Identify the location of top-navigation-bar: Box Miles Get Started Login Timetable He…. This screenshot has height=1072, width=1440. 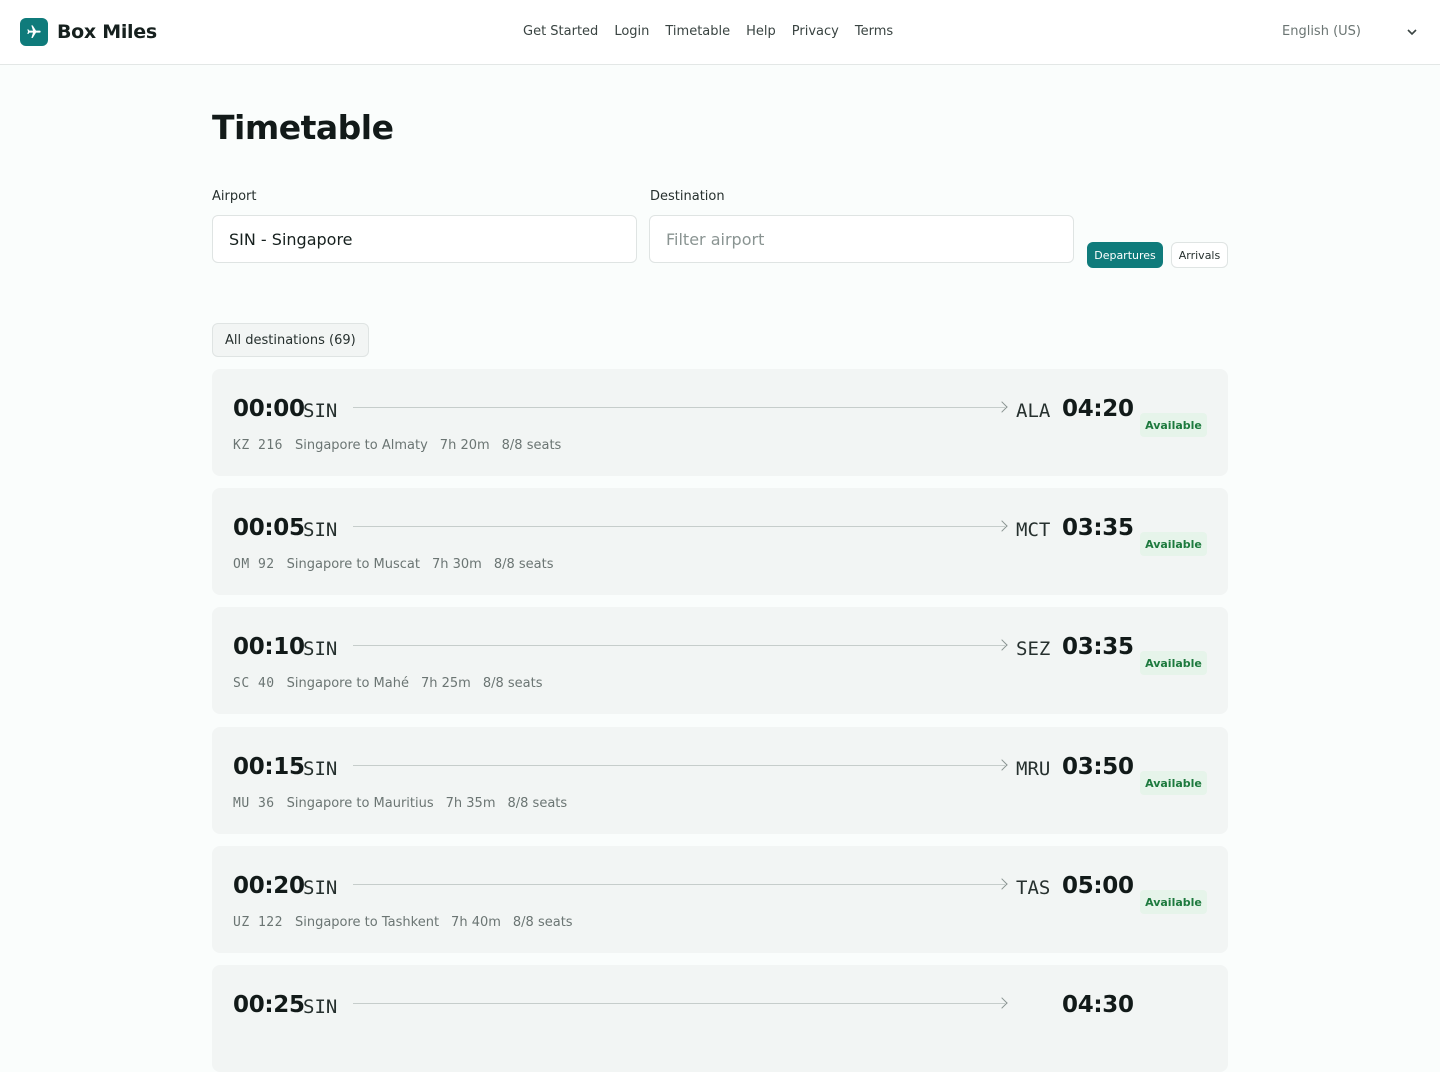
(720, 32).